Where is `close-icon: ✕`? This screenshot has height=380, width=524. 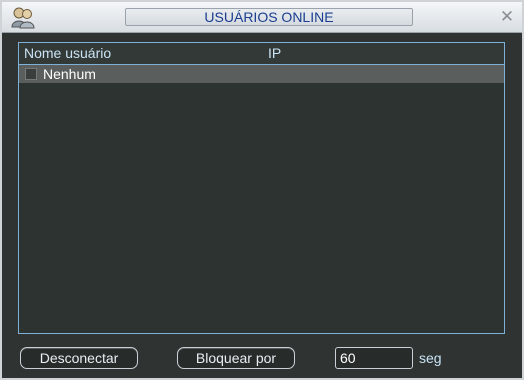 close-icon: ✕ is located at coordinates (507, 17).